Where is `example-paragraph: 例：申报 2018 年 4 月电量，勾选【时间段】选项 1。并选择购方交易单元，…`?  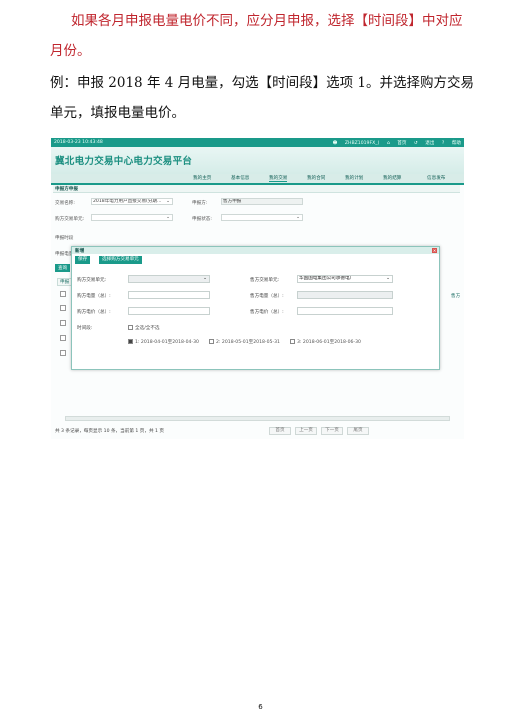
example-paragraph: 例：申报 2018 年 4 月电量，勾选【时间段】选项 1。并选择购方交易单元，… is located at coordinates (262, 98).